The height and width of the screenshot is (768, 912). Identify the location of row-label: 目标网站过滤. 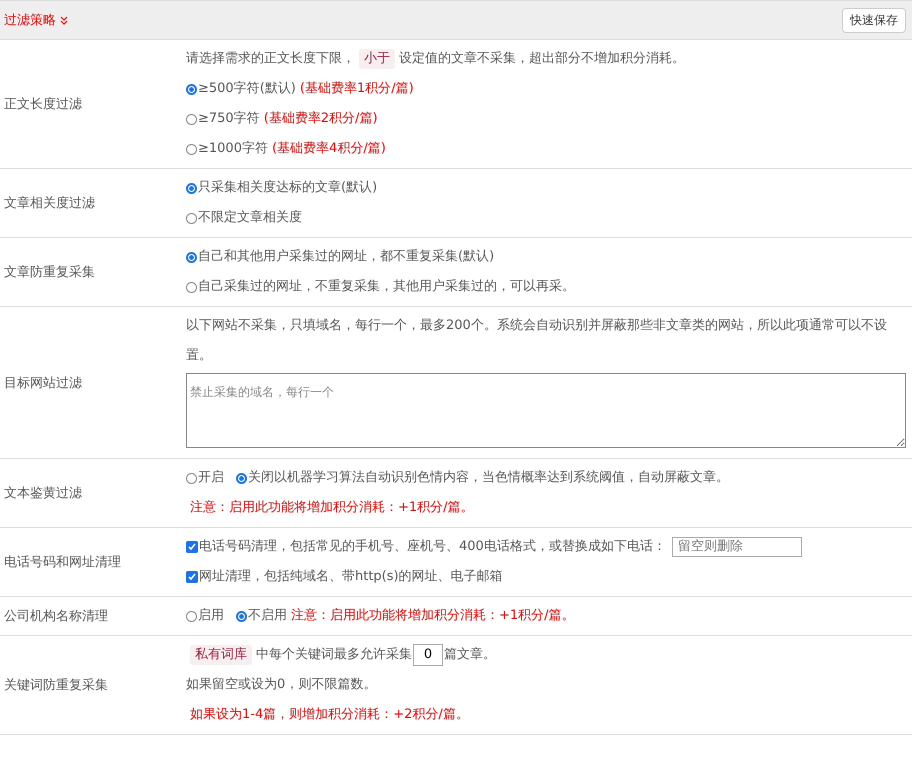
(43, 383).